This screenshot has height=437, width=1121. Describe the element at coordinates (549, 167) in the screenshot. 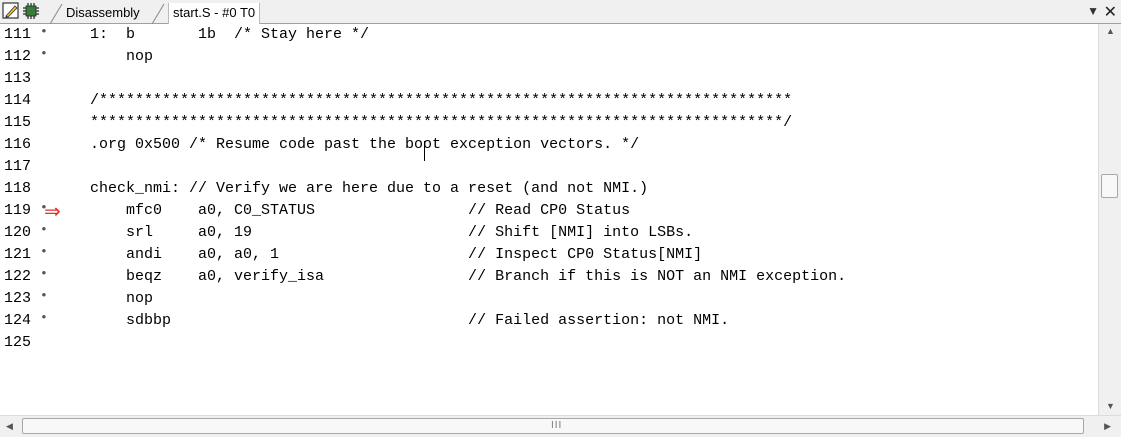

I see `code-line: 117` at that location.